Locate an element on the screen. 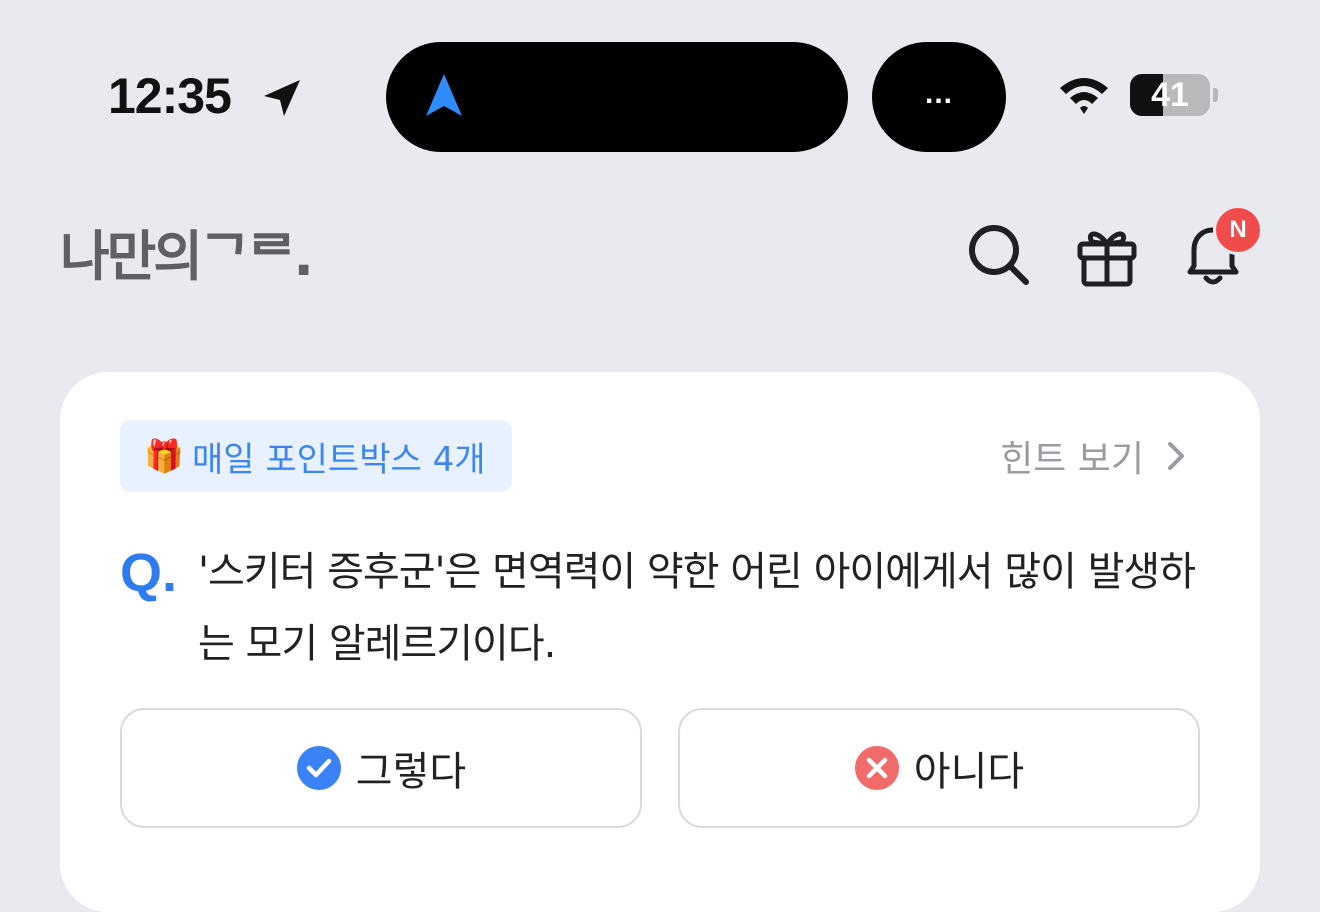 The height and width of the screenshot is (912, 1320). battery-level: 41 is located at coordinates (1170, 95).